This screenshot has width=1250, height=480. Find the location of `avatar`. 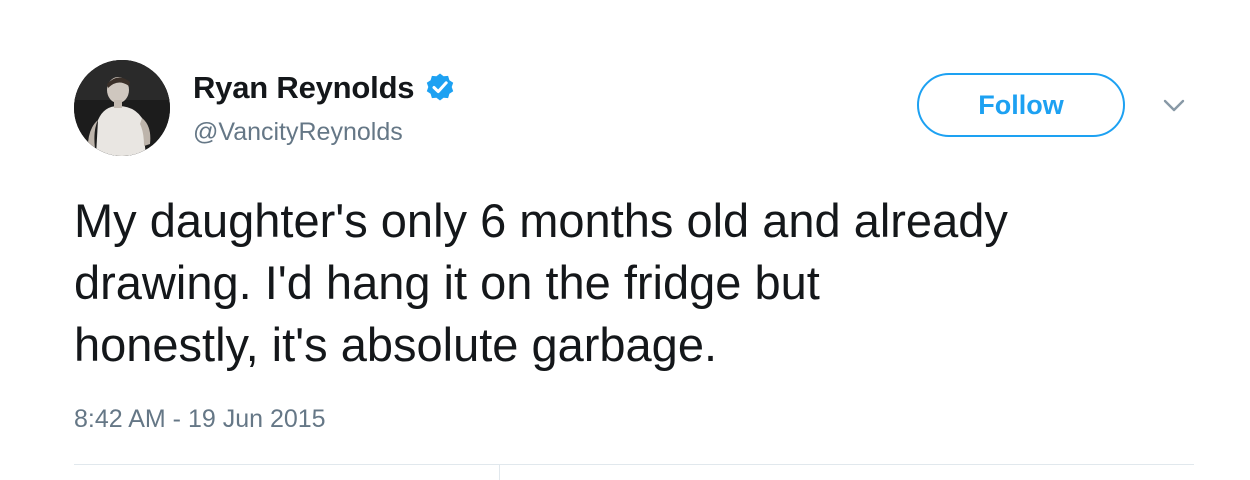

avatar is located at coordinates (122, 108).